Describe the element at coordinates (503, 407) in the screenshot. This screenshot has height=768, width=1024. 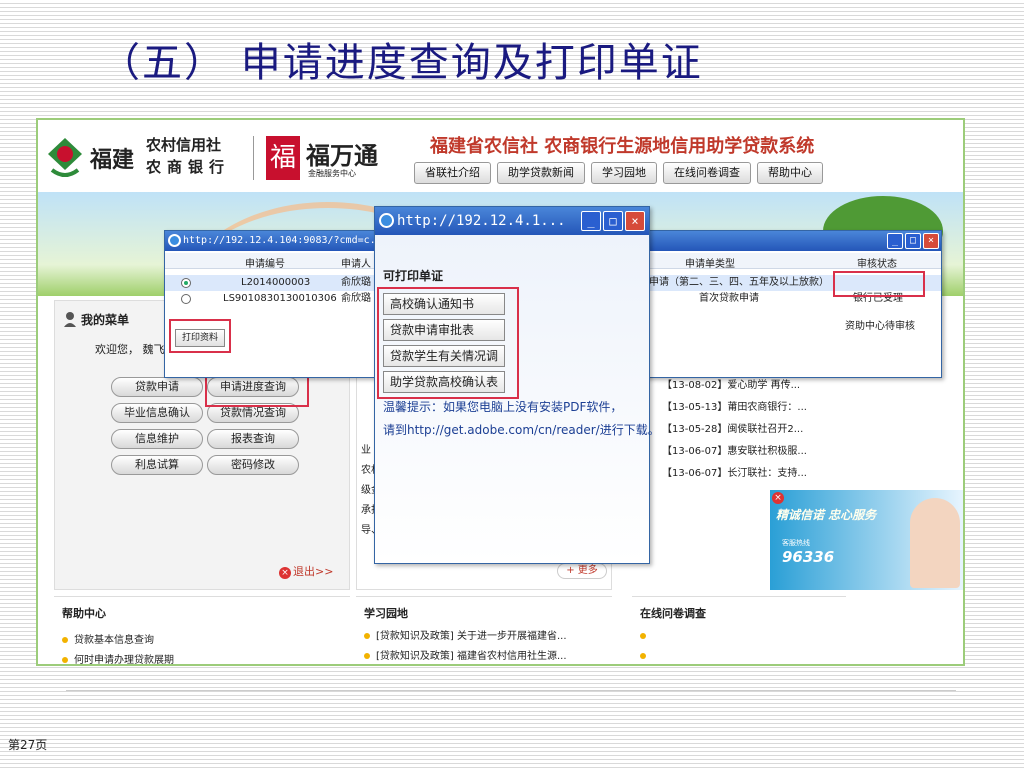
I see `pdf-tip: 温馨提示：如果您电脑上没有安装PDF软件，` at that location.